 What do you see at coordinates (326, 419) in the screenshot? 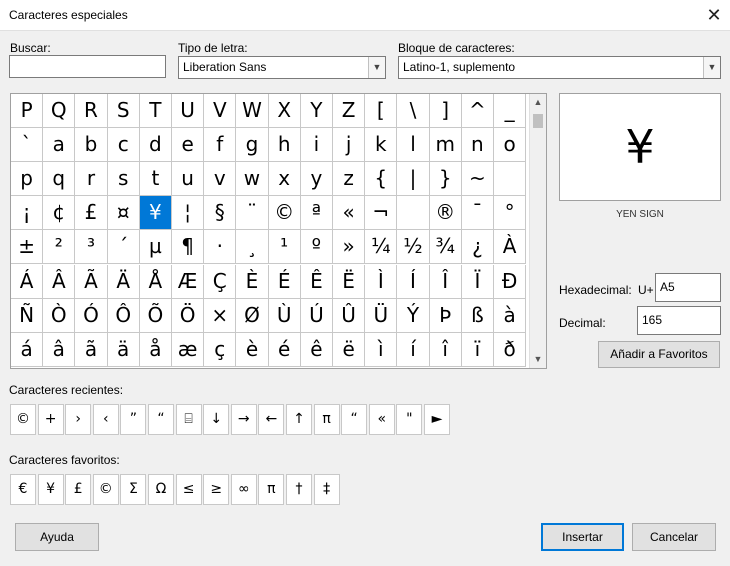
I see `recent-char: π` at bounding box center [326, 419].